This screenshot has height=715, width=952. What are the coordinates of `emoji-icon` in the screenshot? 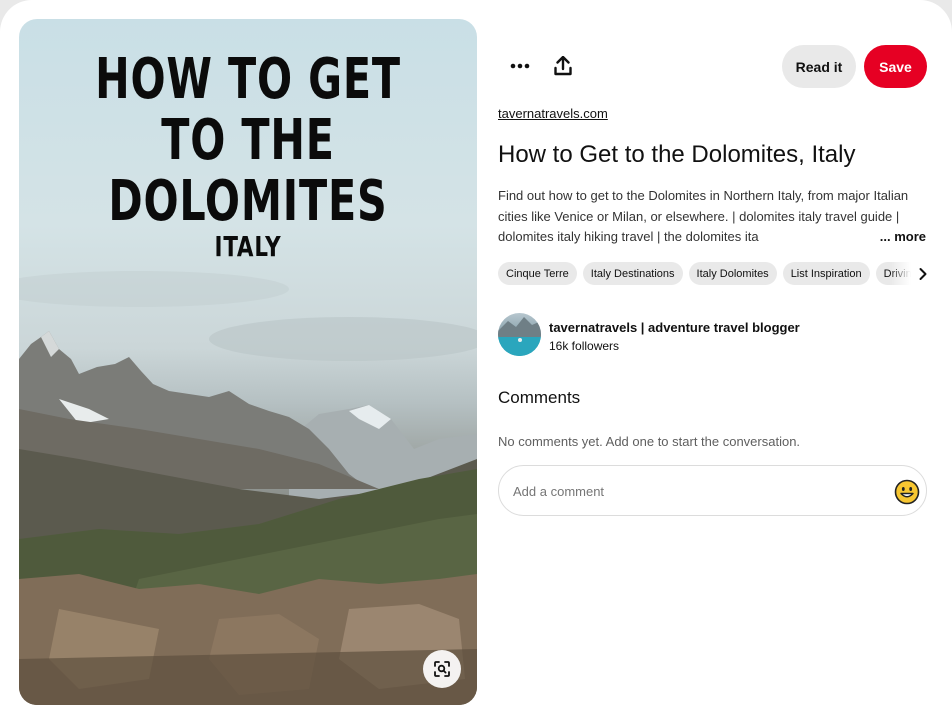 It's located at (907, 492).